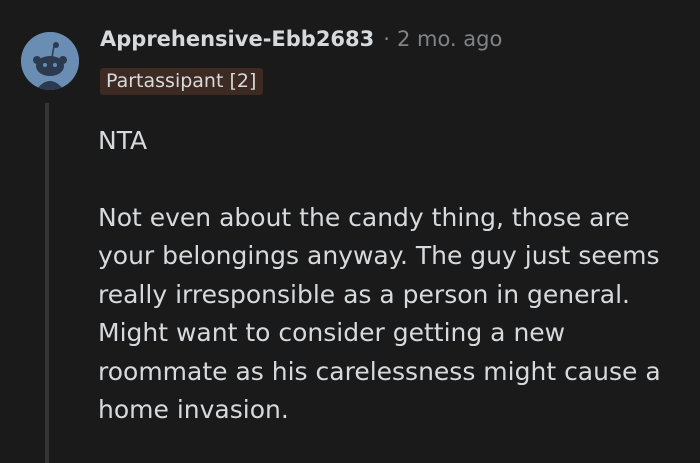  Describe the element at coordinates (182, 81) in the screenshot. I see `user-flair: Partassipant [2]` at that location.